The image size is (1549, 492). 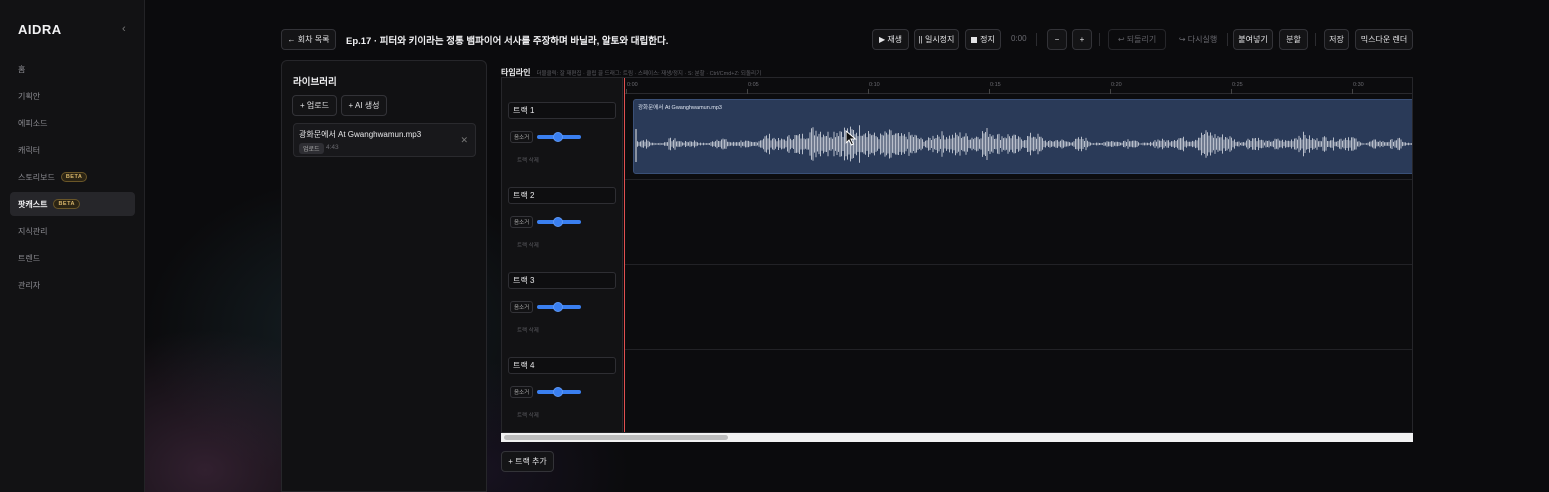 What do you see at coordinates (72, 150) in the screenshot?
I see `sidebar-item-characters: 캐릭터` at bounding box center [72, 150].